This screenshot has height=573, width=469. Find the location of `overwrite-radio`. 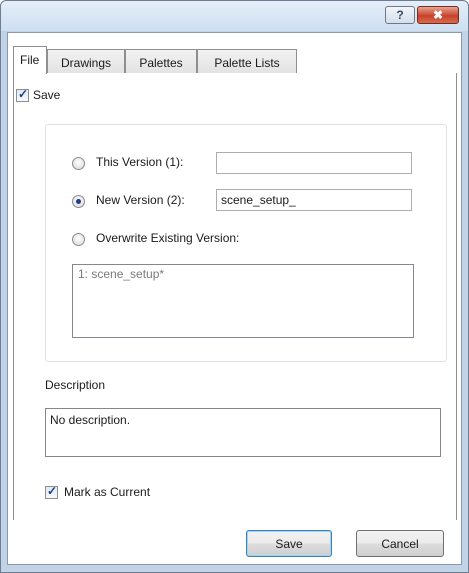

overwrite-radio is located at coordinates (78, 239).